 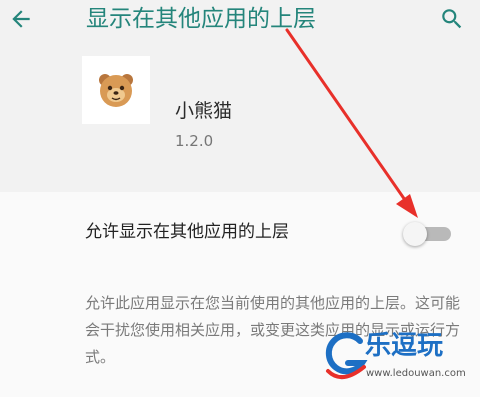 I want to click on watermark: 乐逗玩 www.ledouwan.com, so click(x=400, y=361).